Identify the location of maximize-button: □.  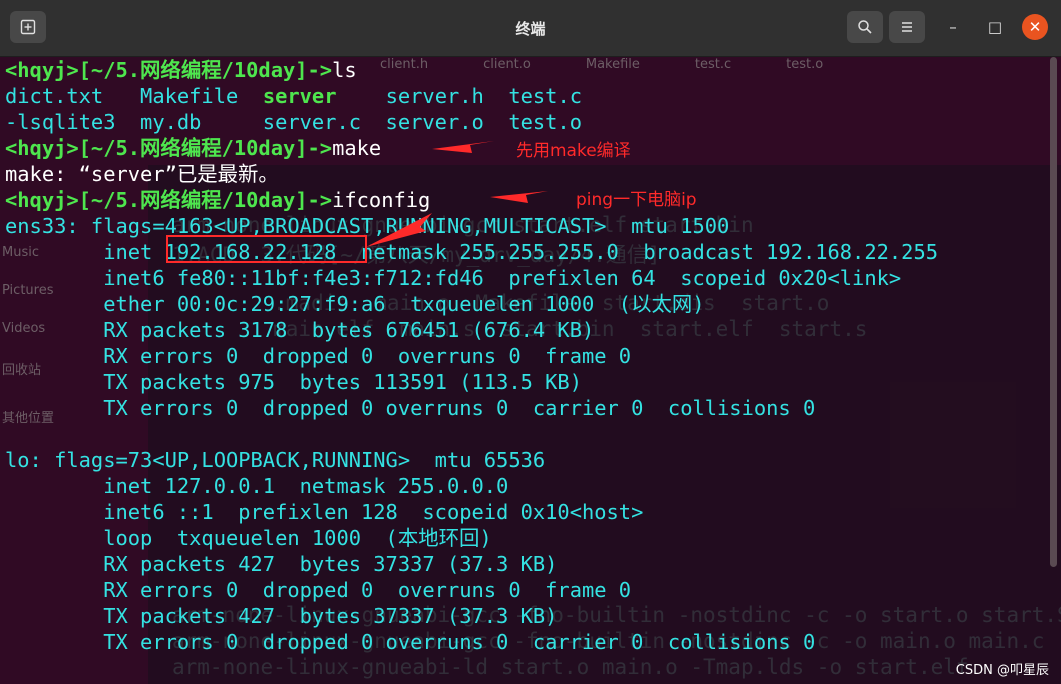
(995, 27).